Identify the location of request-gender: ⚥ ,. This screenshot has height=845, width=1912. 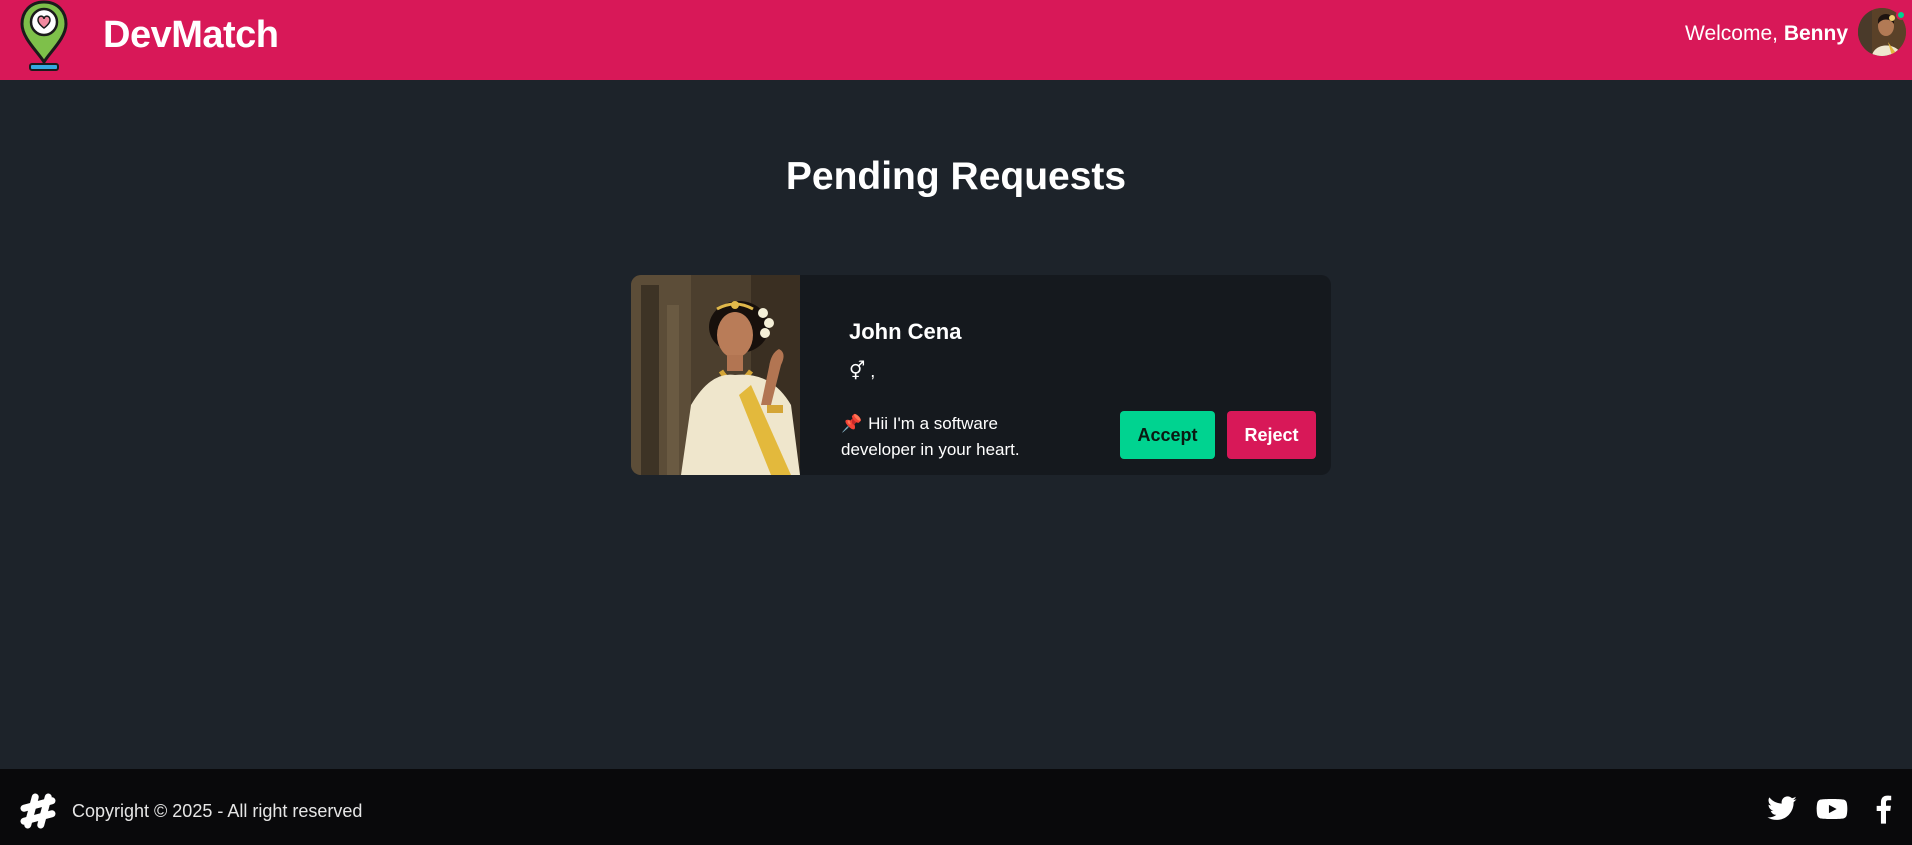
(862, 371).